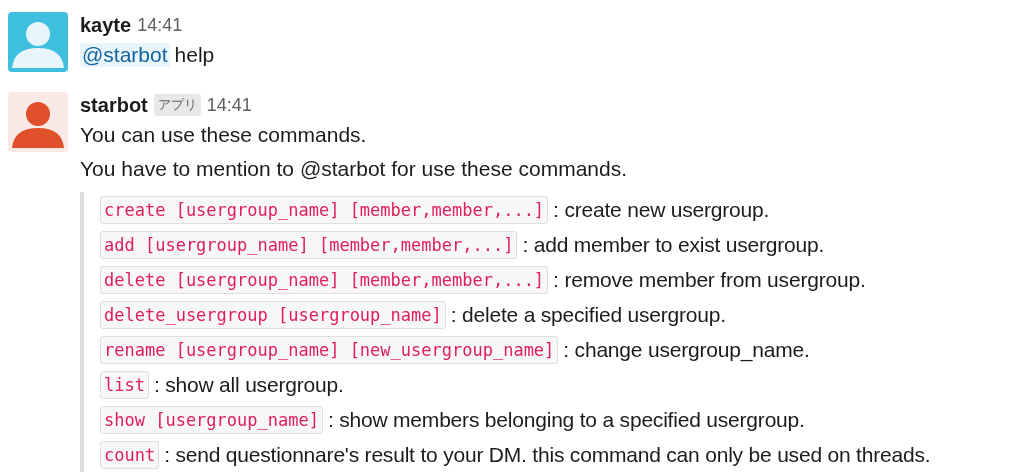 The width and height of the screenshot is (1011, 474). What do you see at coordinates (124, 384) in the screenshot?
I see `inline-code: list` at bounding box center [124, 384].